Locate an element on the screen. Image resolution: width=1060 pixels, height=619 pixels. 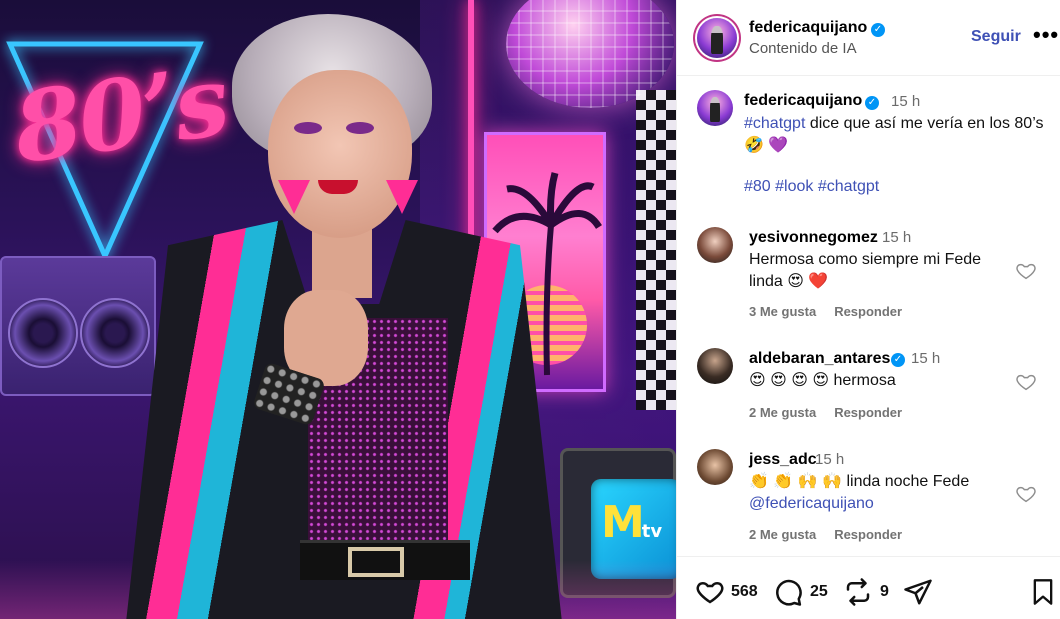
boombox is located at coordinates (78, 326).